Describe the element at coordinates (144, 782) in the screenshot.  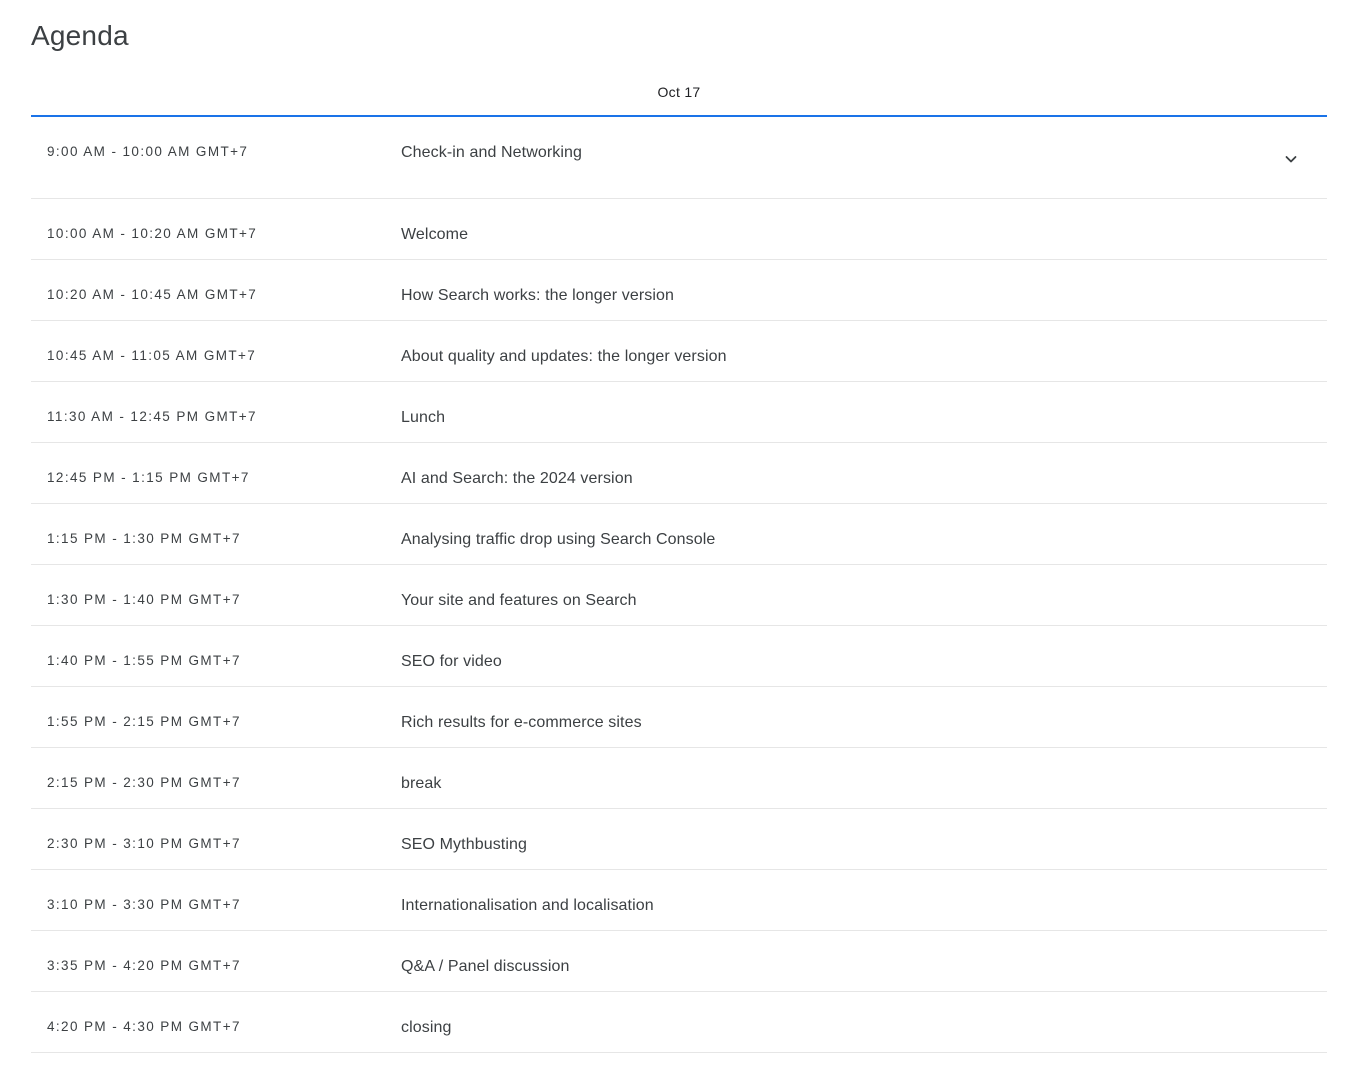
I see `session-time: 2:15 PM - 2:30 PM GMT+7` at that location.